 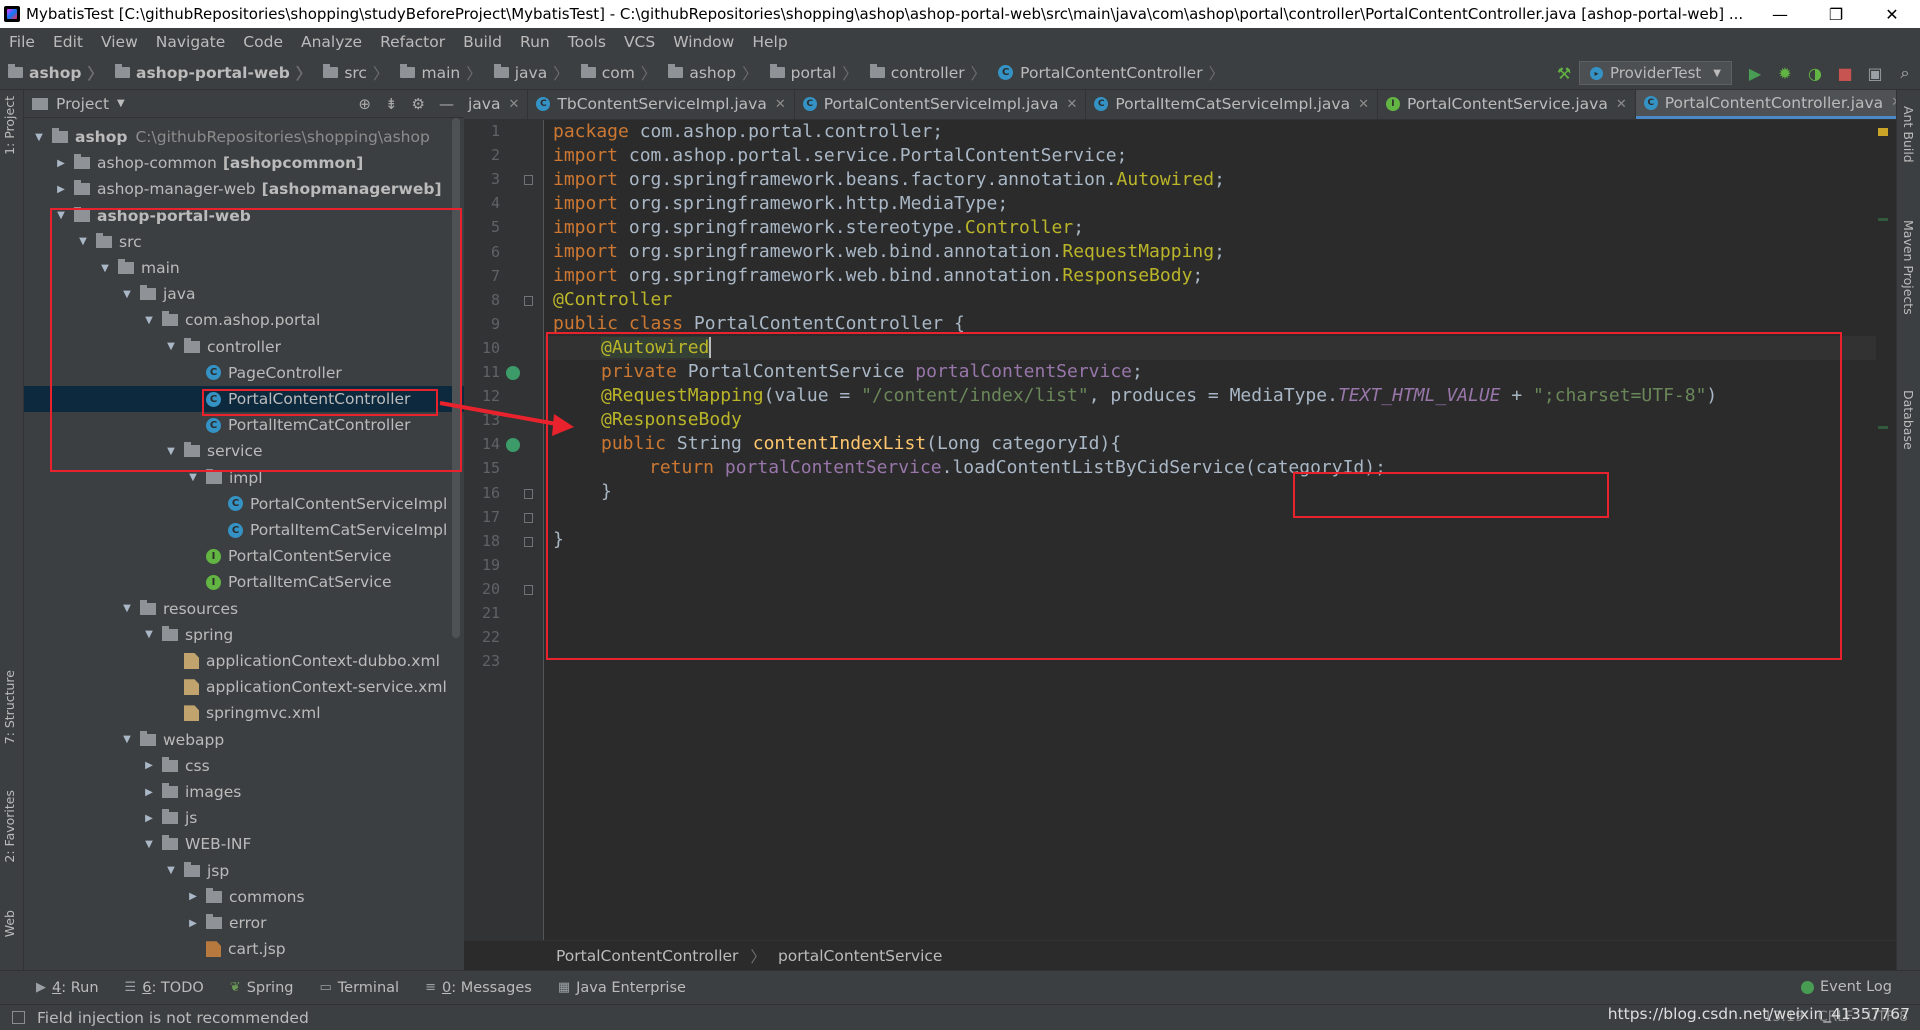 I want to click on tool-run: ▶ 4: Run, so click(x=67, y=988).